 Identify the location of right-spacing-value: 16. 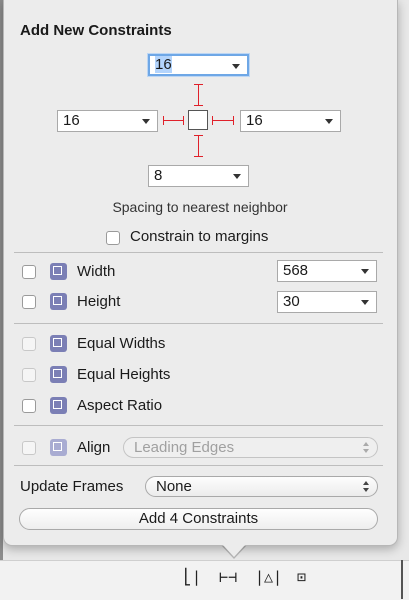
(254, 120).